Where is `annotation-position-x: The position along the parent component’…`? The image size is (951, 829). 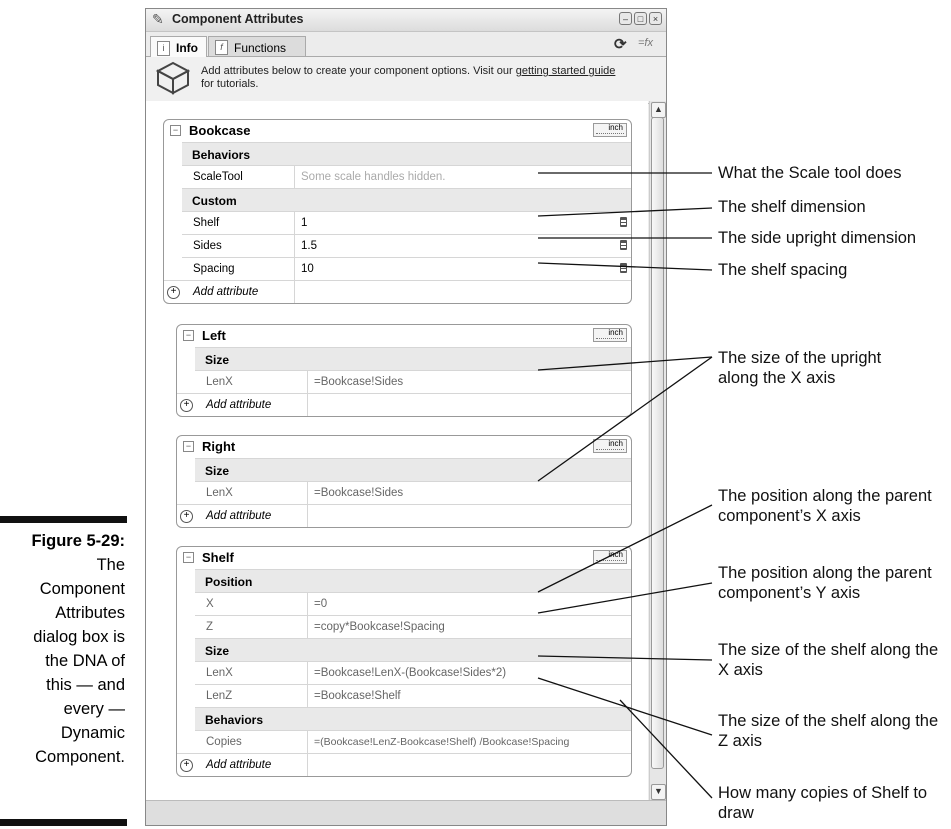 annotation-position-x: The position along the parent component’… is located at coordinates (825, 506).